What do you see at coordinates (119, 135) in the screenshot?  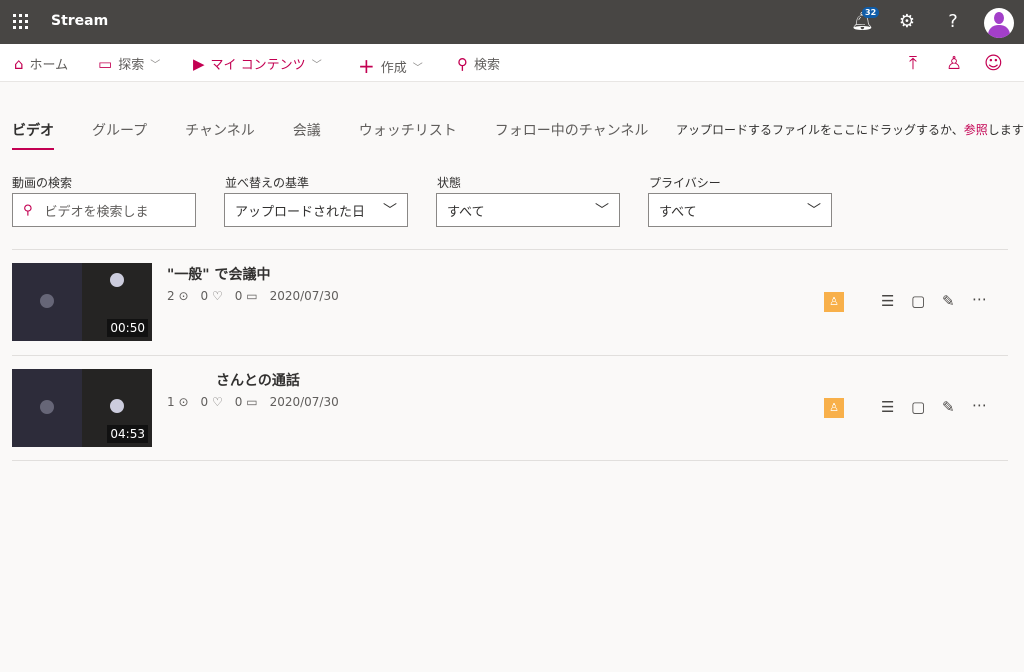 I see `tab-groups: グループ` at bounding box center [119, 135].